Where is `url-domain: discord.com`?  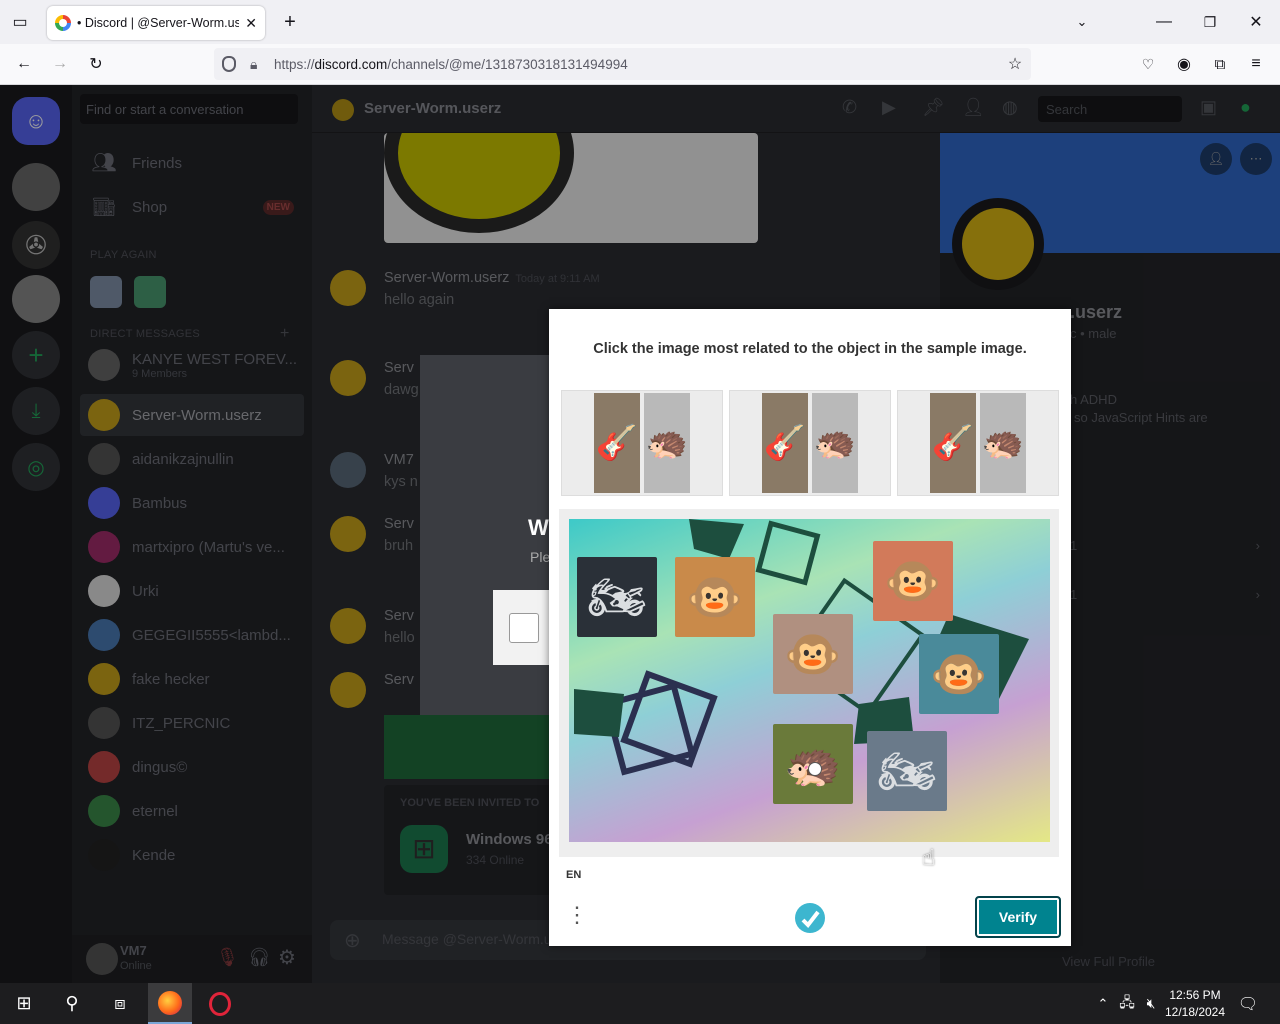
url-domain: discord.com is located at coordinates (351, 64).